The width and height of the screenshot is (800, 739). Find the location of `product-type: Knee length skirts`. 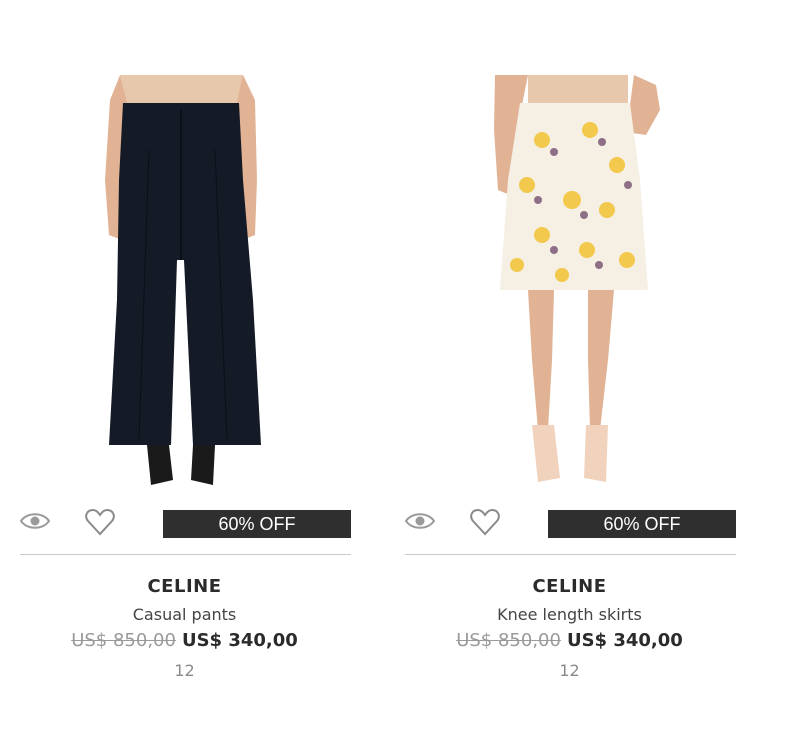

product-type: Knee length skirts is located at coordinates (569, 614).